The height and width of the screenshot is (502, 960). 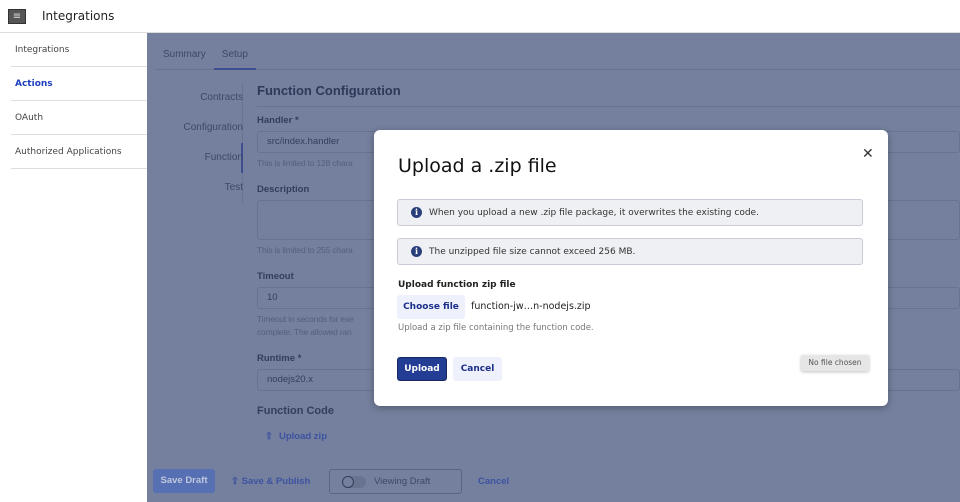 I want to click on viewing-draft-label: Viewing Draft, so click(x=402, y=481).